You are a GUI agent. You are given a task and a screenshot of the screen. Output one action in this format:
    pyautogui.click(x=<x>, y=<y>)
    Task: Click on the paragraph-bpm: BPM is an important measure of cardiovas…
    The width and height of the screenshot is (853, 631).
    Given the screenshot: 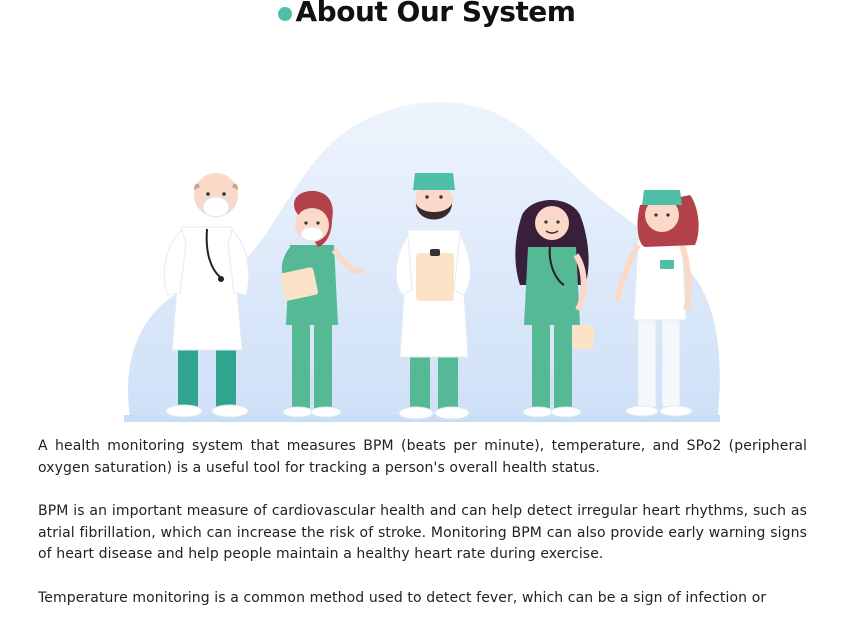 What is the action you would take?
    pyautogui.click(x=422, y=532)
    